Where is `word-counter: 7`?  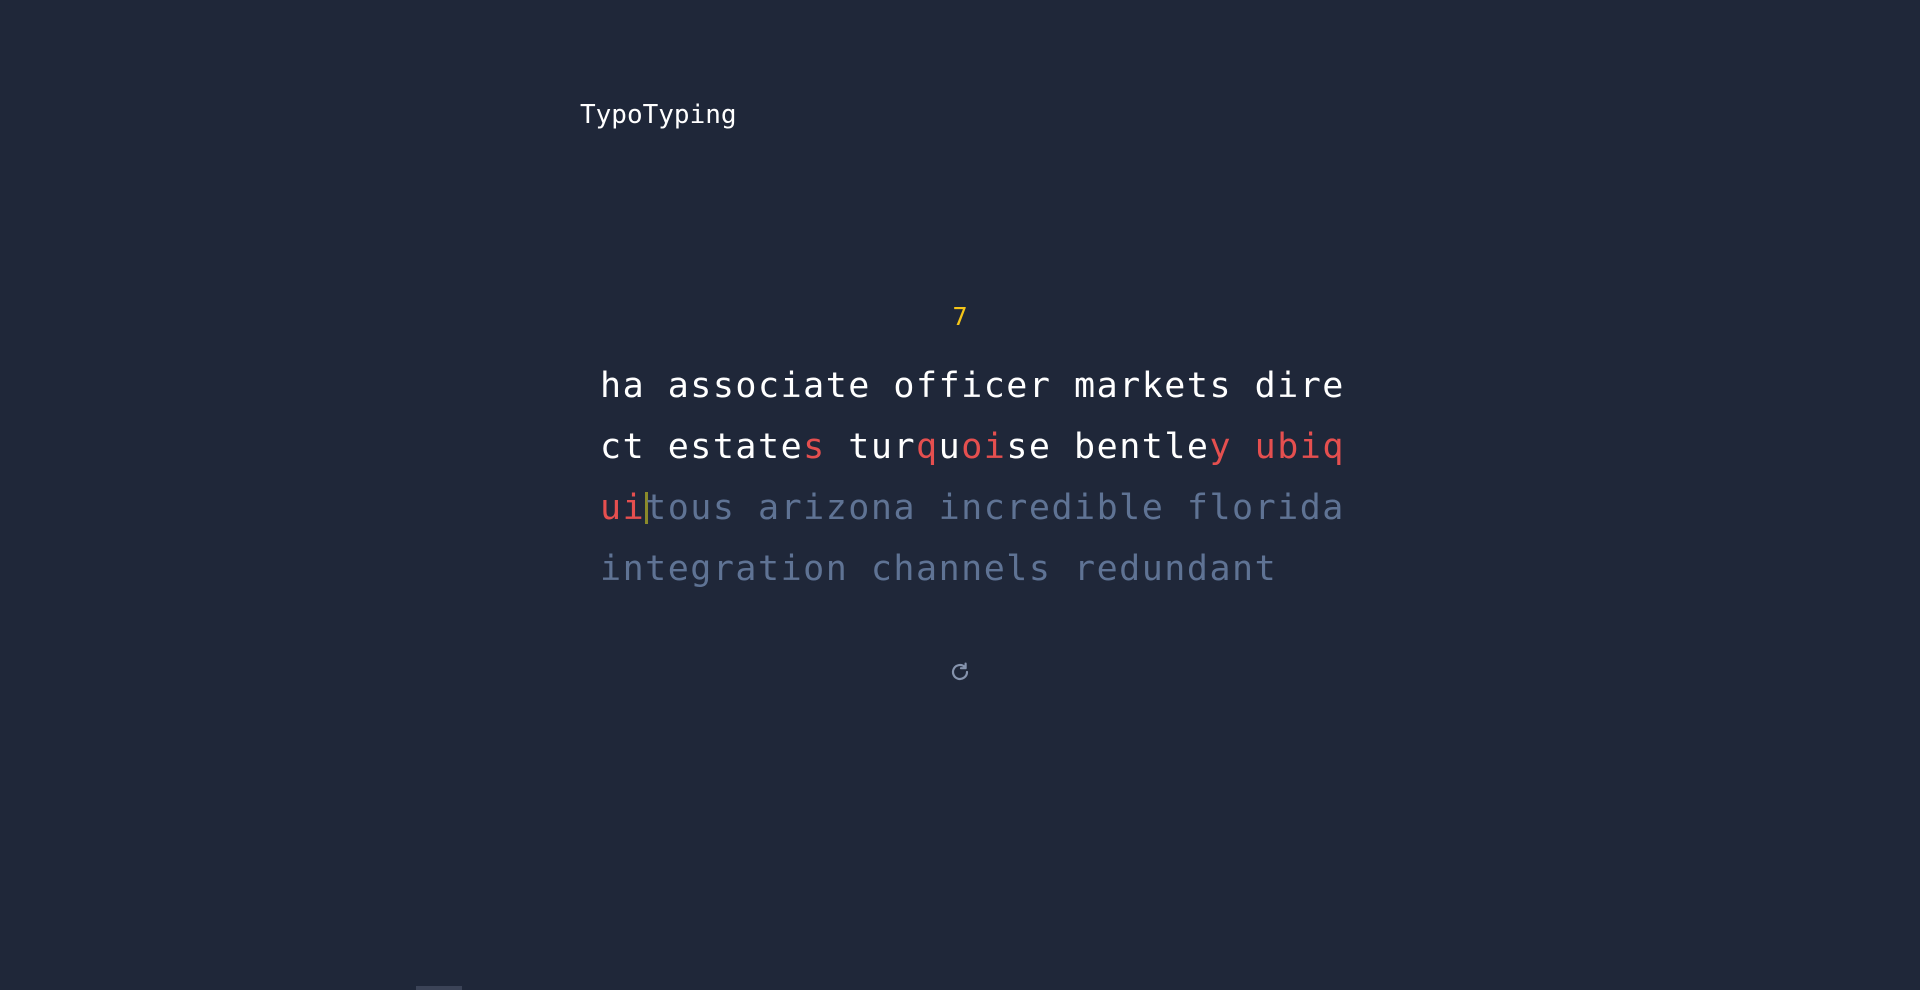
word-counter: 7 is located at coordinates (960, 316).